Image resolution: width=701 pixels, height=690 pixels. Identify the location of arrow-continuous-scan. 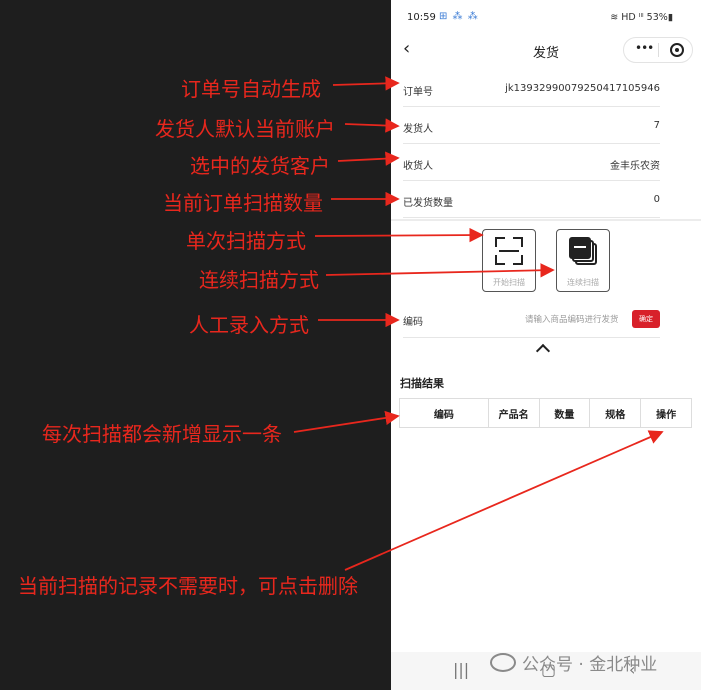
(440, 270).